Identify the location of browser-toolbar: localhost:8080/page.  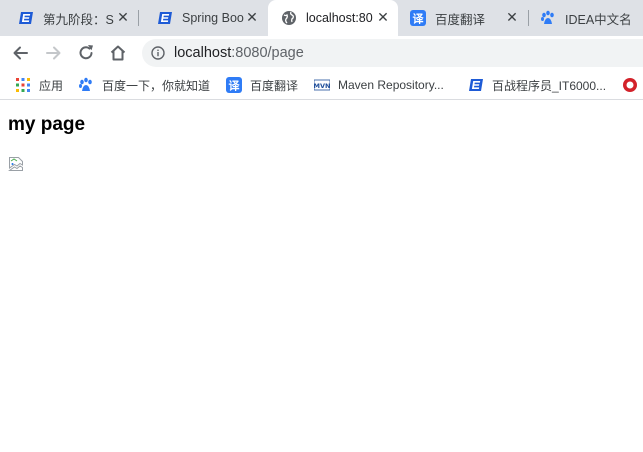
(321, 53).